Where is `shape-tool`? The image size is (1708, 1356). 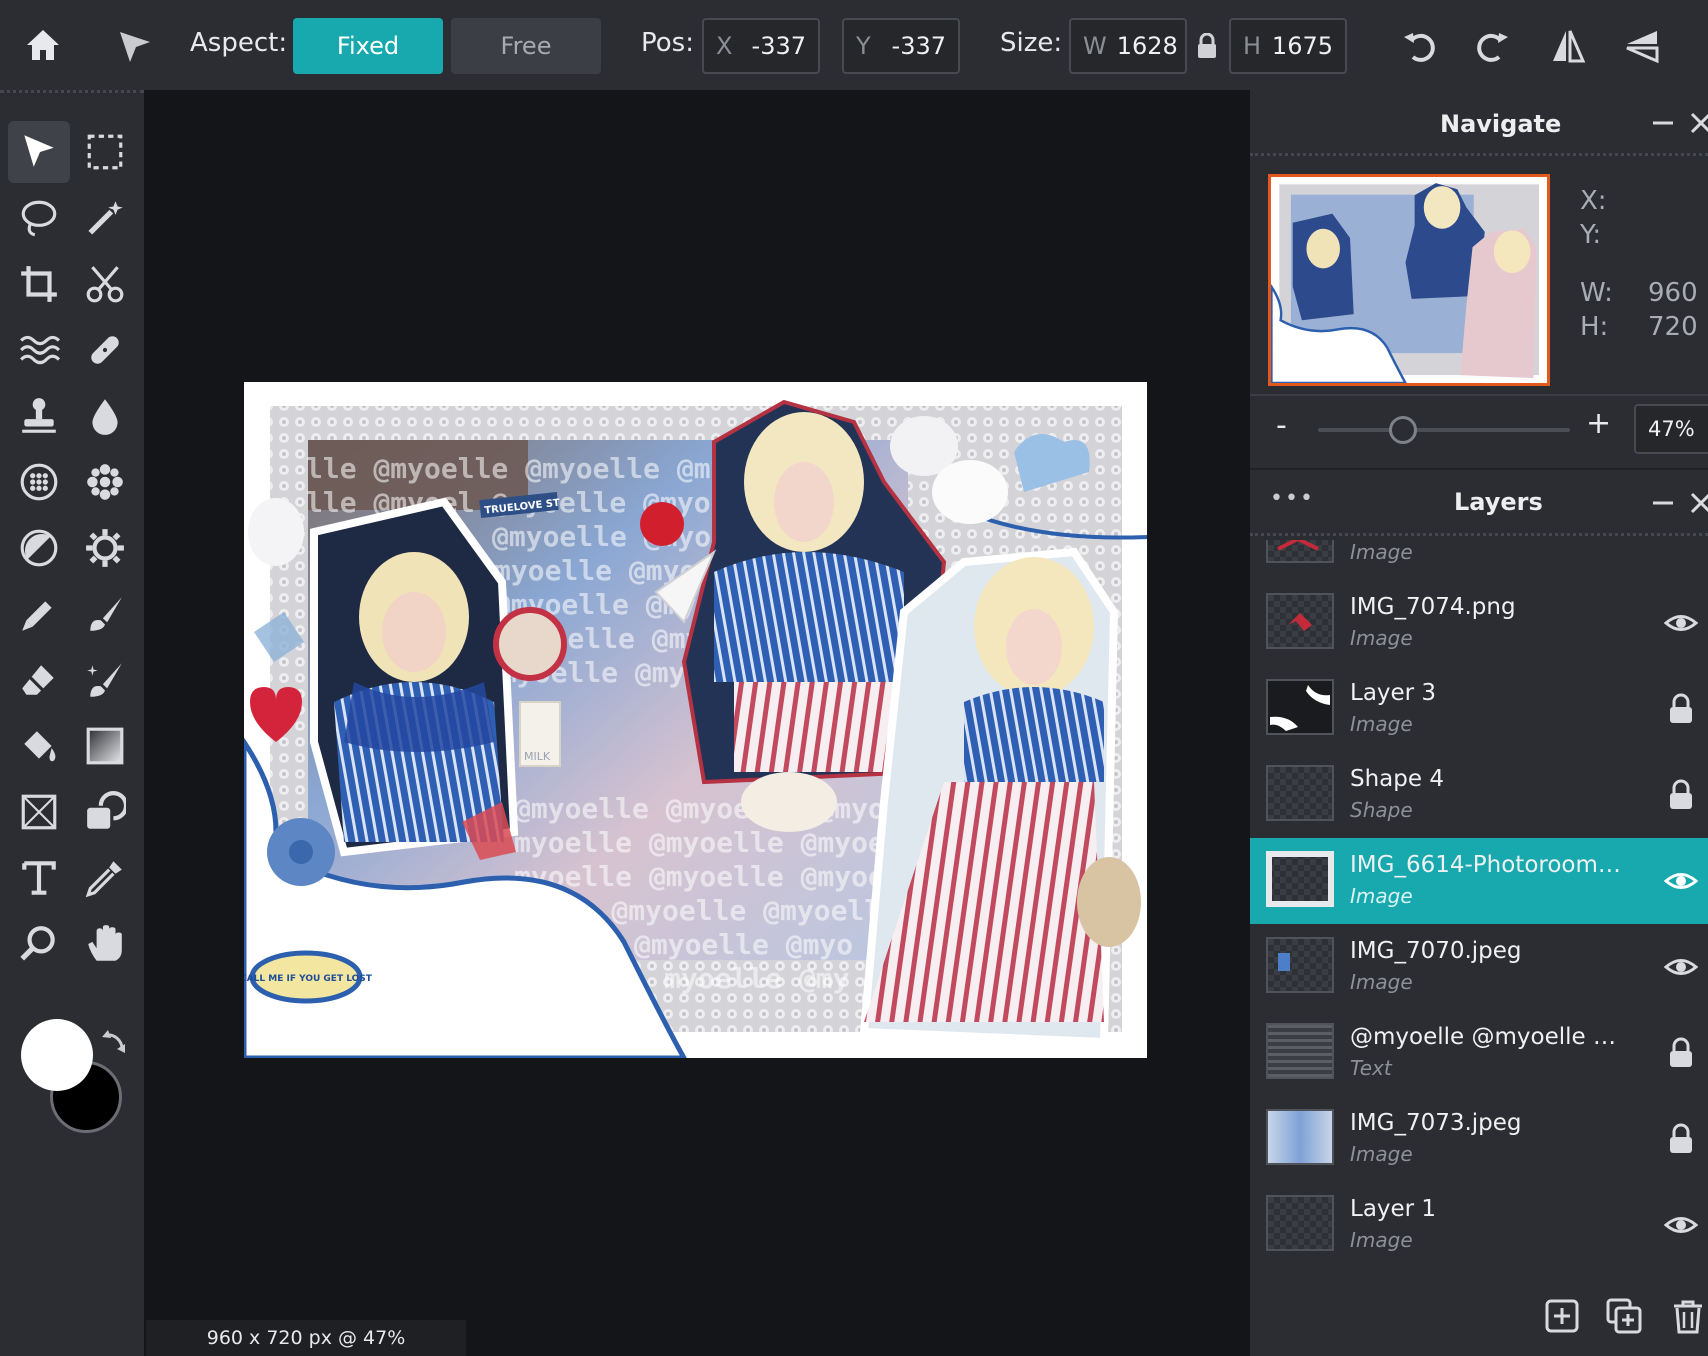
shape-tool is located at coordinates (39, 812).